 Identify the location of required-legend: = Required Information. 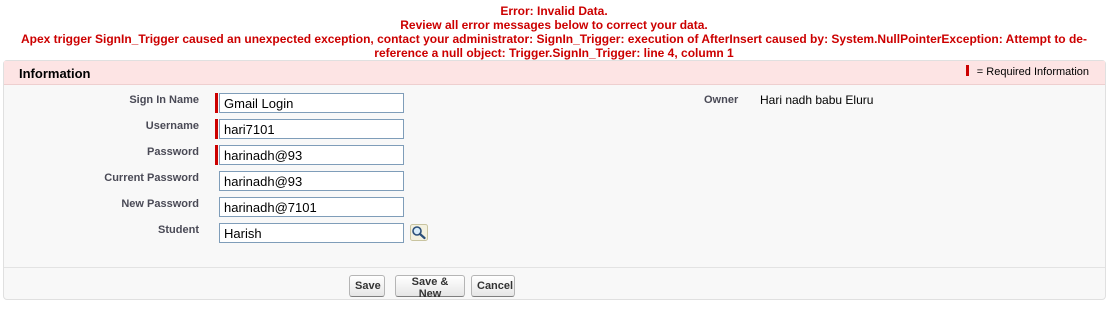
(1027, 71).